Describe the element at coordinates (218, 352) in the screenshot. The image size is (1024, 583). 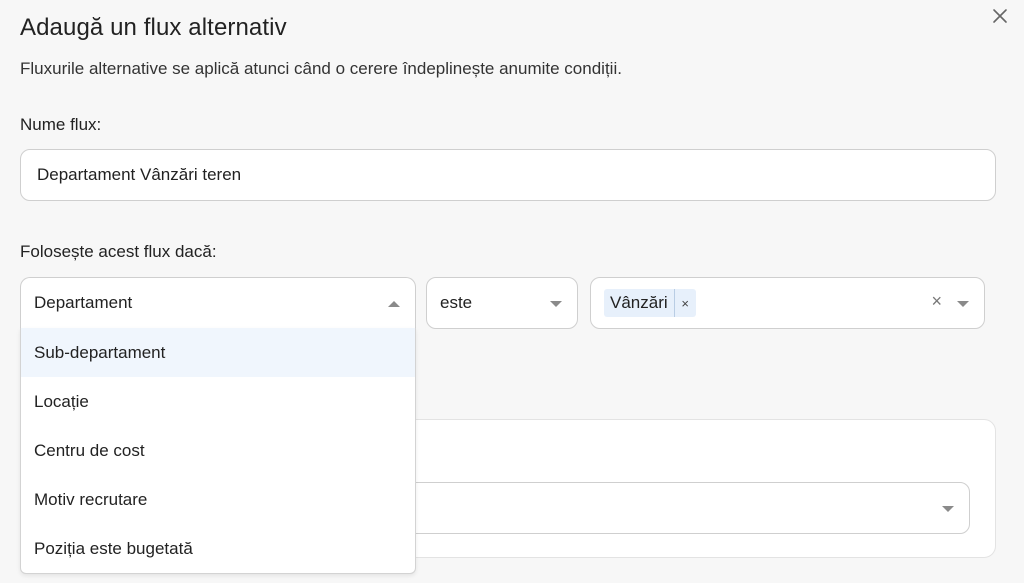
I see `dropdown-option: Sub-departament` at that location.